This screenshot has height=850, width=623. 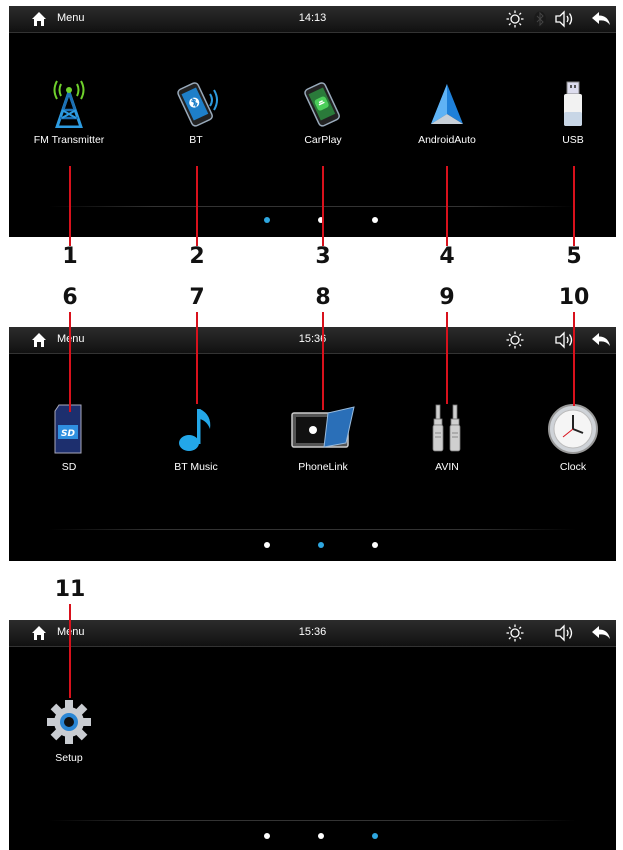 What do you see at coordinates (323, 427) in the screenshot?
I see `phonelink-icon` at bounding box center [323, 427].